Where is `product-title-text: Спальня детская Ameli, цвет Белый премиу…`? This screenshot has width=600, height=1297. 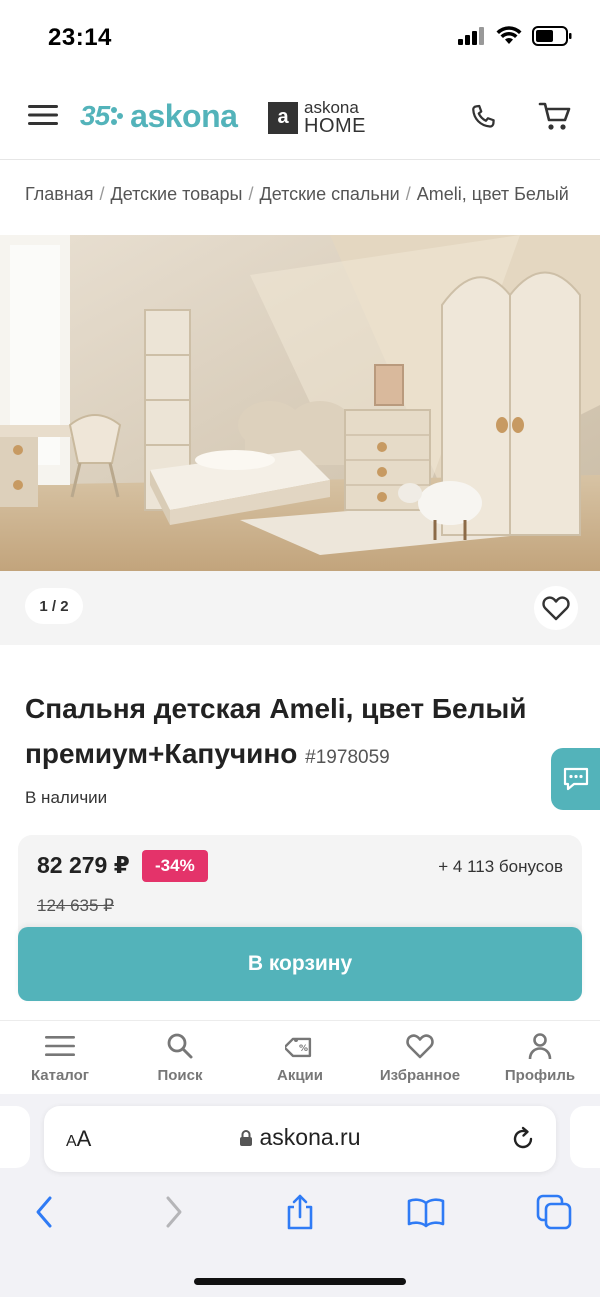 product-title-text: Спальня детская Ameli, цвет Белый премиу… is located at coordinates (276, 731).